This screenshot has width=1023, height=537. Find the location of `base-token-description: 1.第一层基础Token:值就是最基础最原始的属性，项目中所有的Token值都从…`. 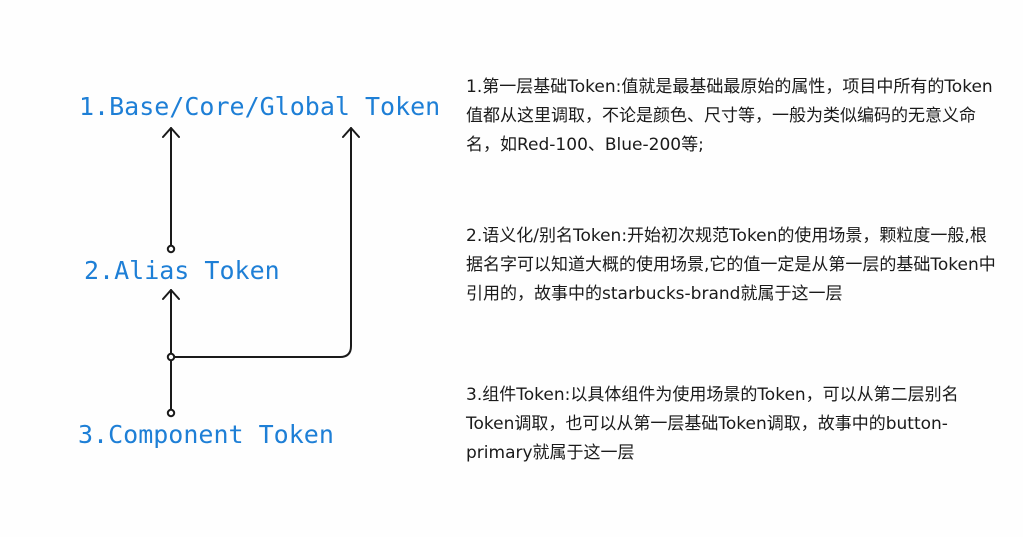

base-token-description: 1.第一层基础Token:值就是最基础最原始的属性，项目中所有的Token值都从… is located at coordinates (729, 116).